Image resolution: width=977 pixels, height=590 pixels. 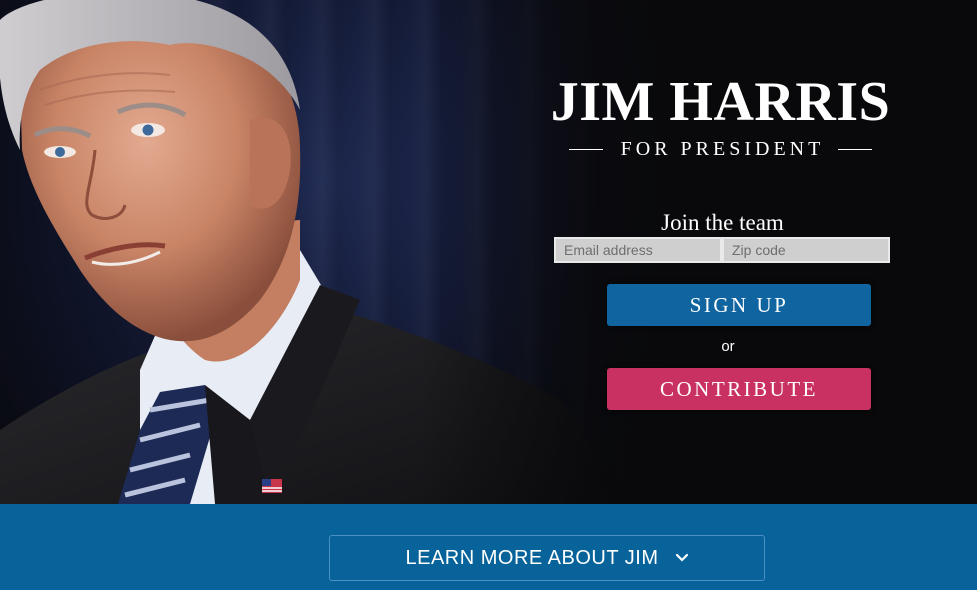 I want to click on signup-button: SIGN UP, so click(x=739, y=305).